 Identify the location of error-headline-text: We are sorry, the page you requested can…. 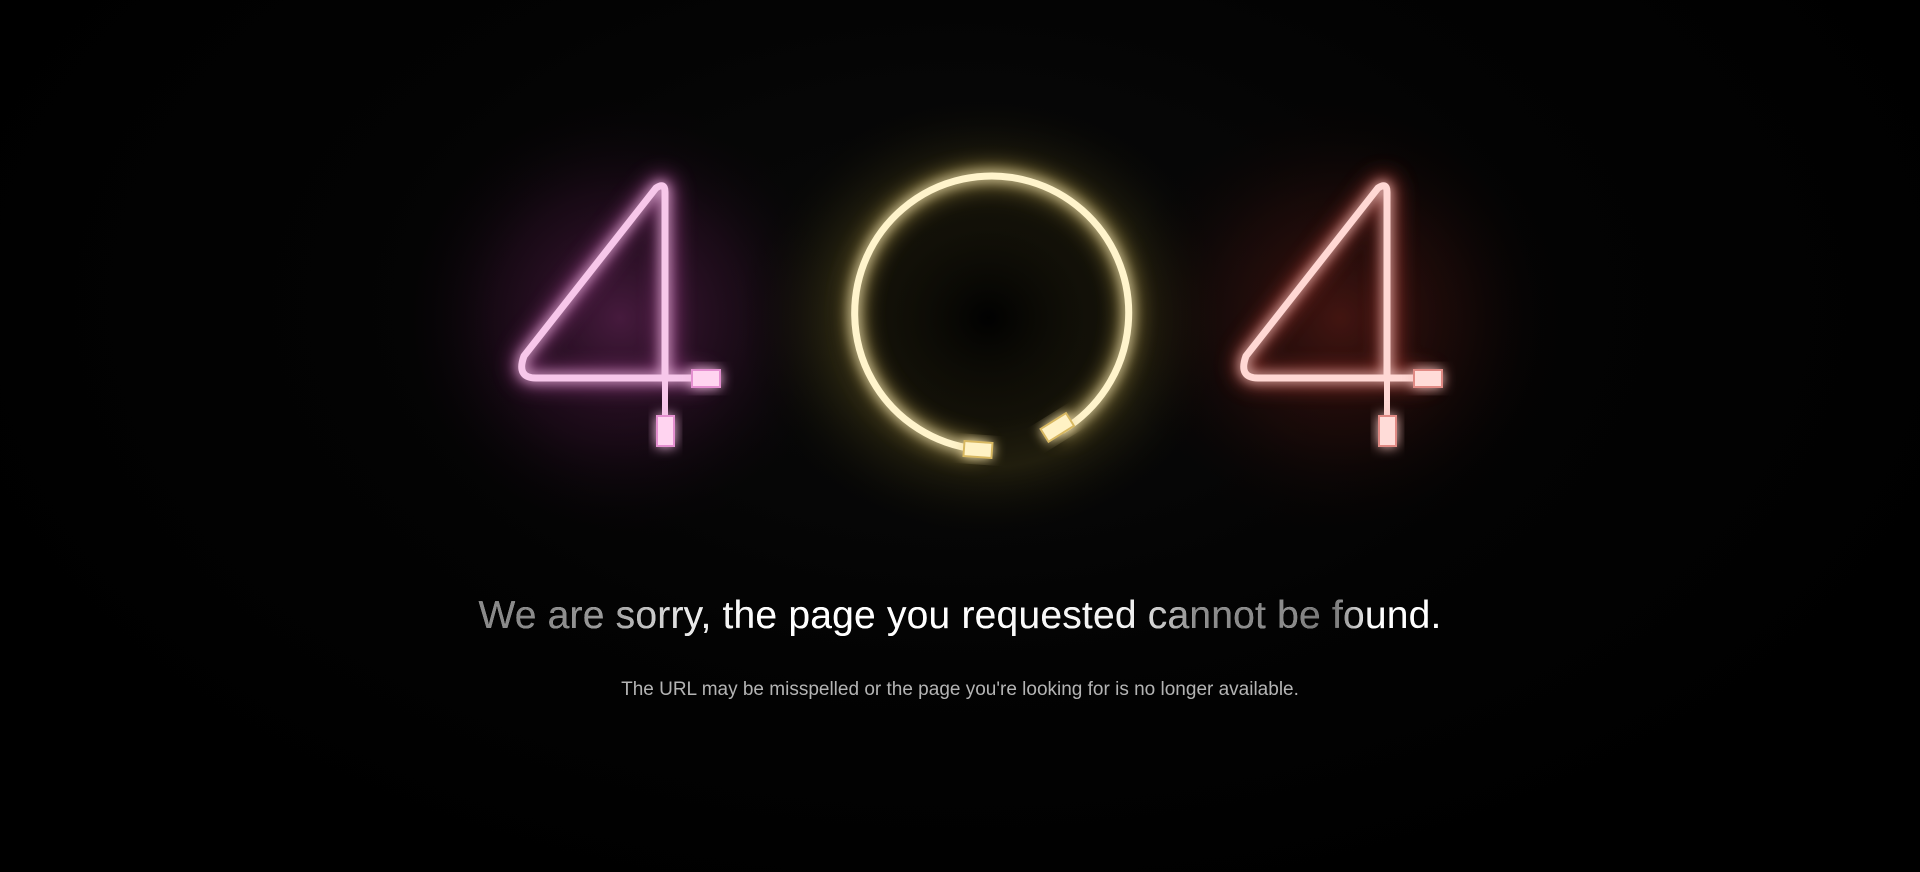
(960, 616).